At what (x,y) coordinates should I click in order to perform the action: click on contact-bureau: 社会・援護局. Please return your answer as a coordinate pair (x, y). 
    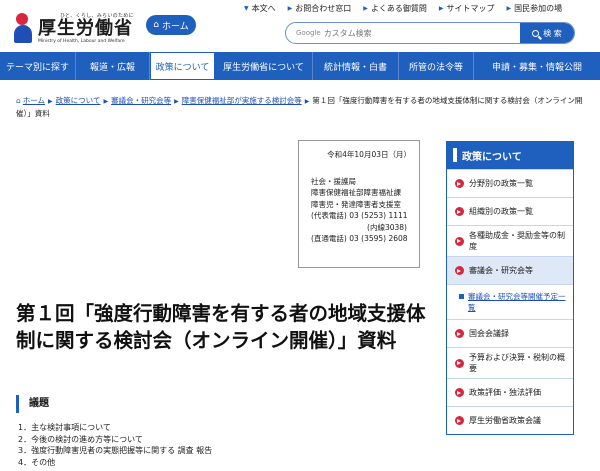
    Looking at the image, I should click on (333, 181).